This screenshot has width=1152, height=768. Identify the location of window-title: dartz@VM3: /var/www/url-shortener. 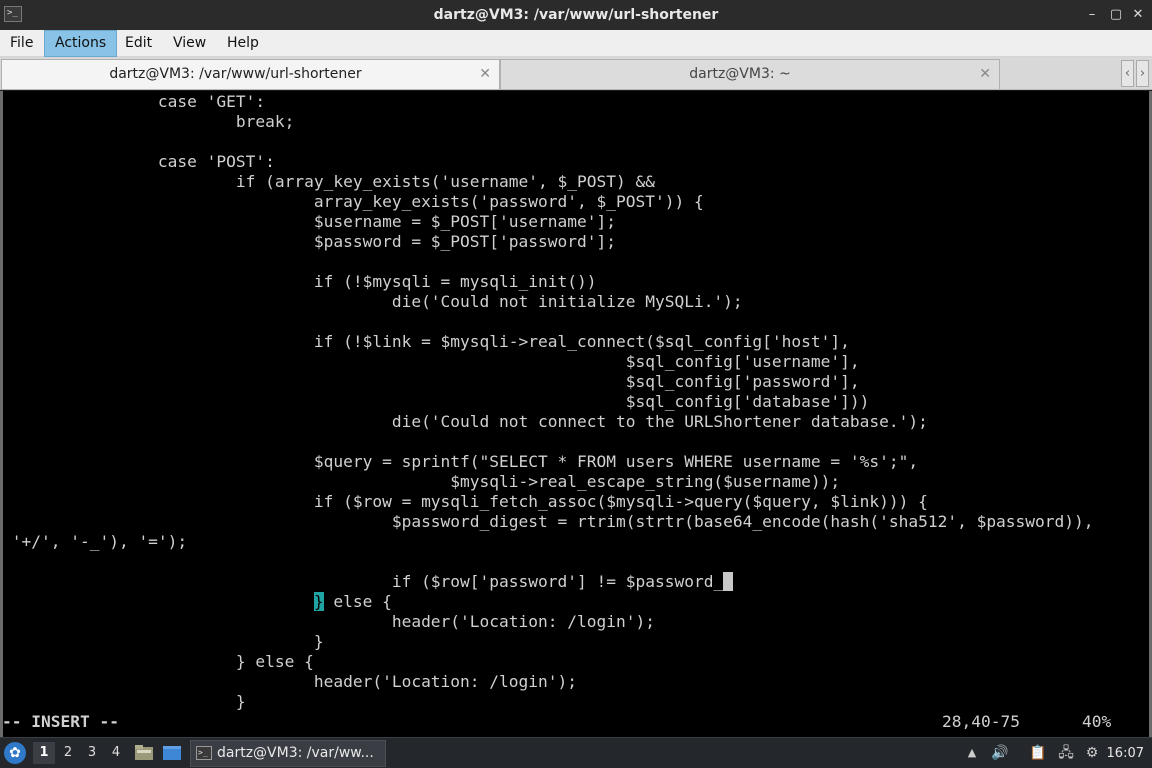
(576, 15).